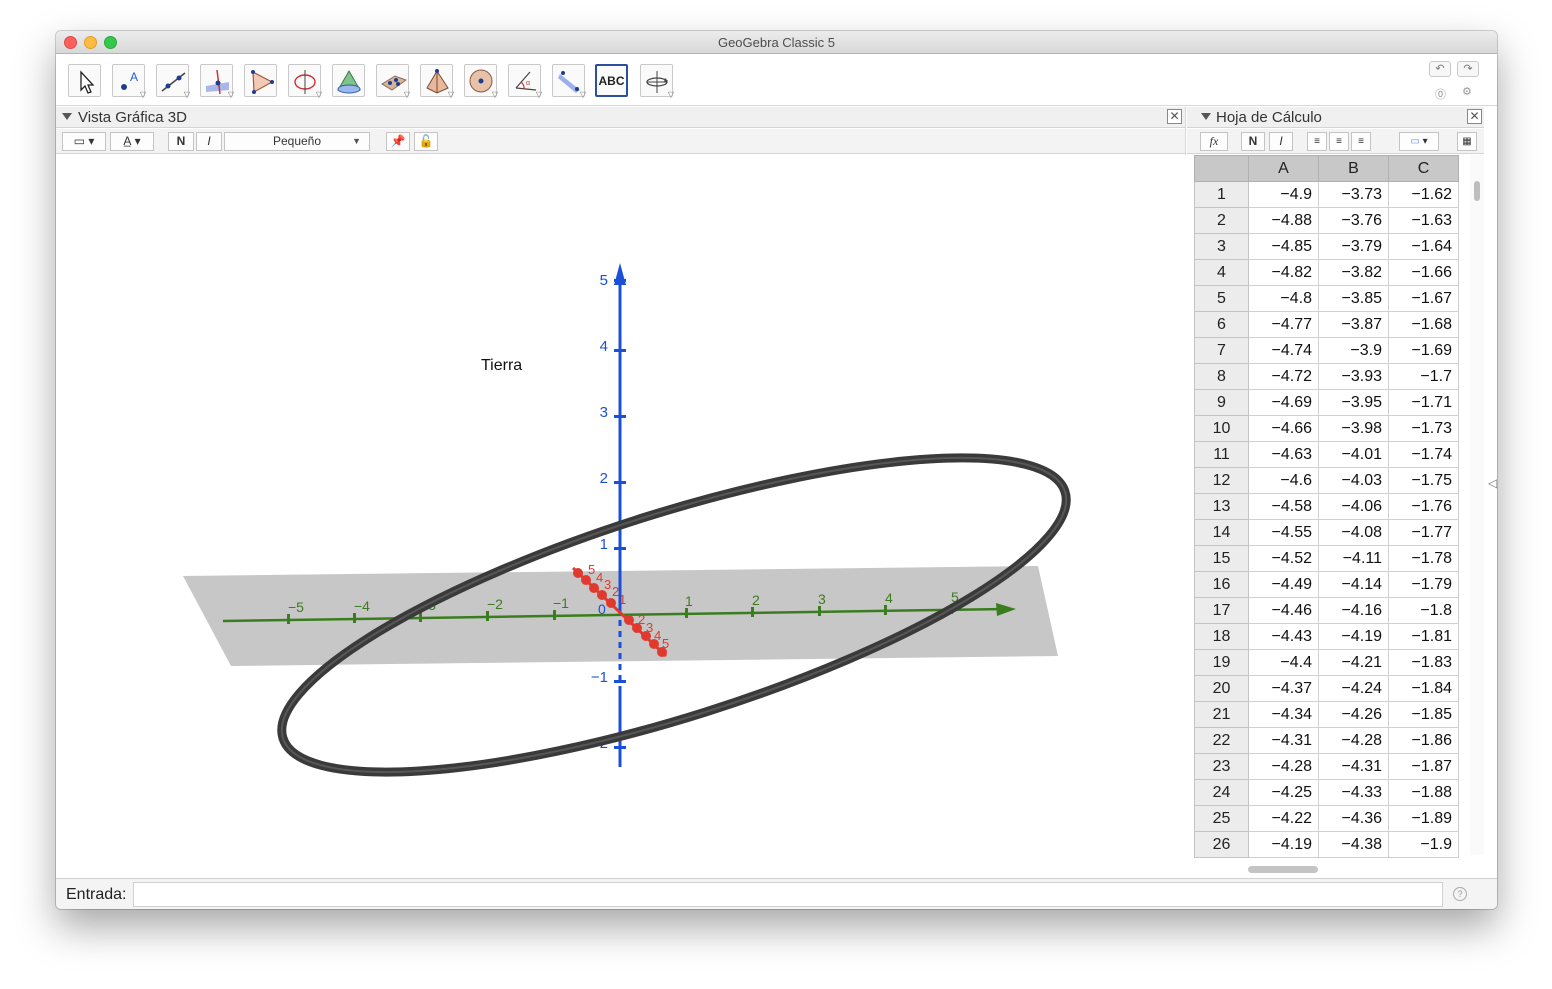 This screenshot has height=989, width=1552. Describe the element at coordinates (305, 81) in the screenshot. I see `circle-axis-tool-button: ▽` at that location.